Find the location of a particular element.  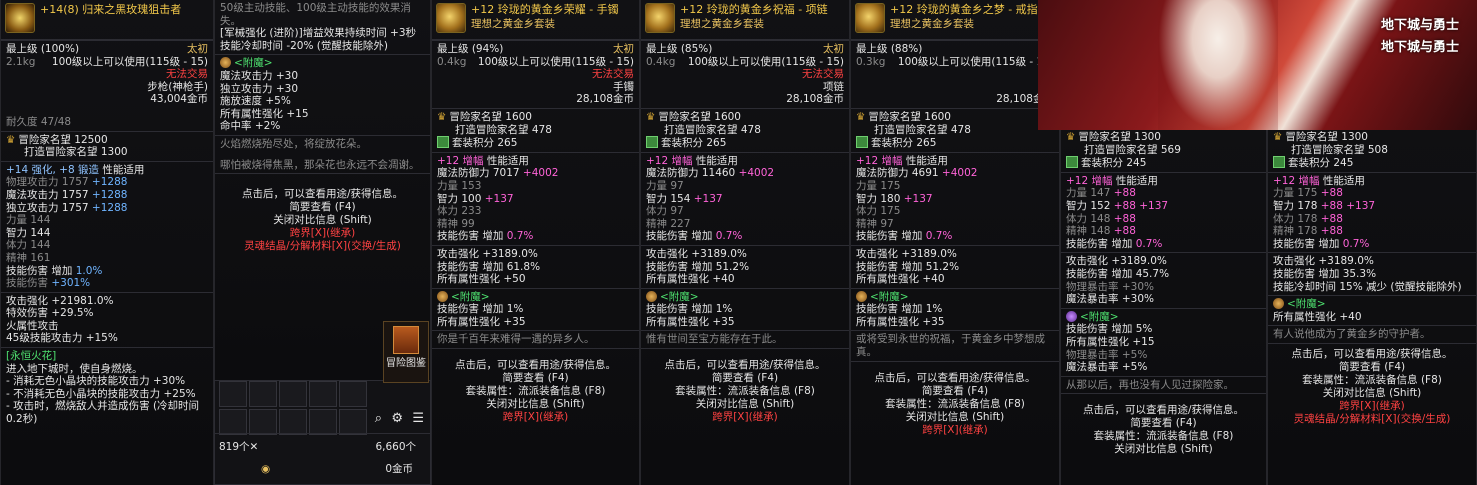

base-str: 力量 153 is located at coordinates (459, 185).